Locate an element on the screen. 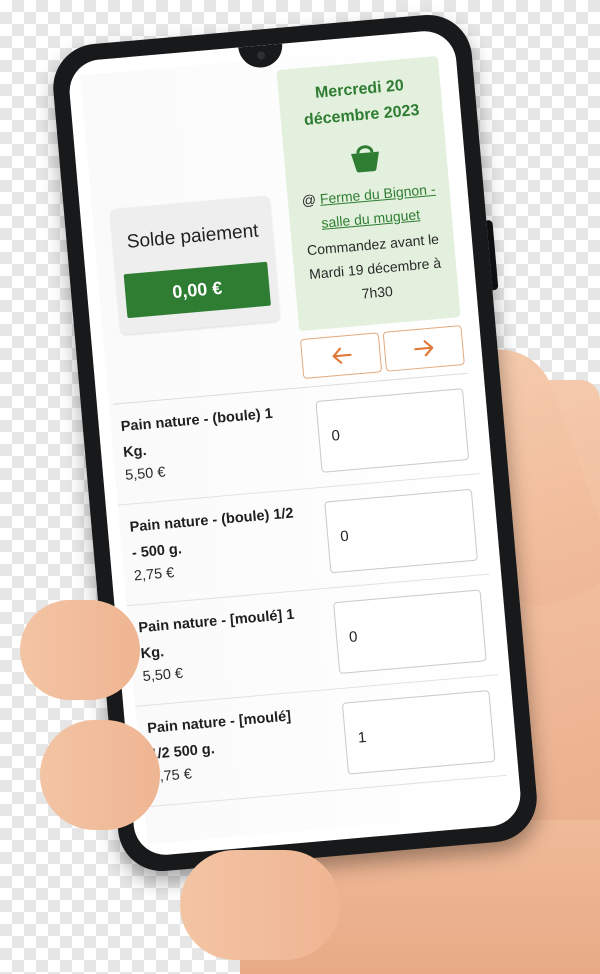 The height and width of the screenshot is (974, 600). payment-balance-card: Solde paiement 0,00 € is located at coordinates (195, 265).